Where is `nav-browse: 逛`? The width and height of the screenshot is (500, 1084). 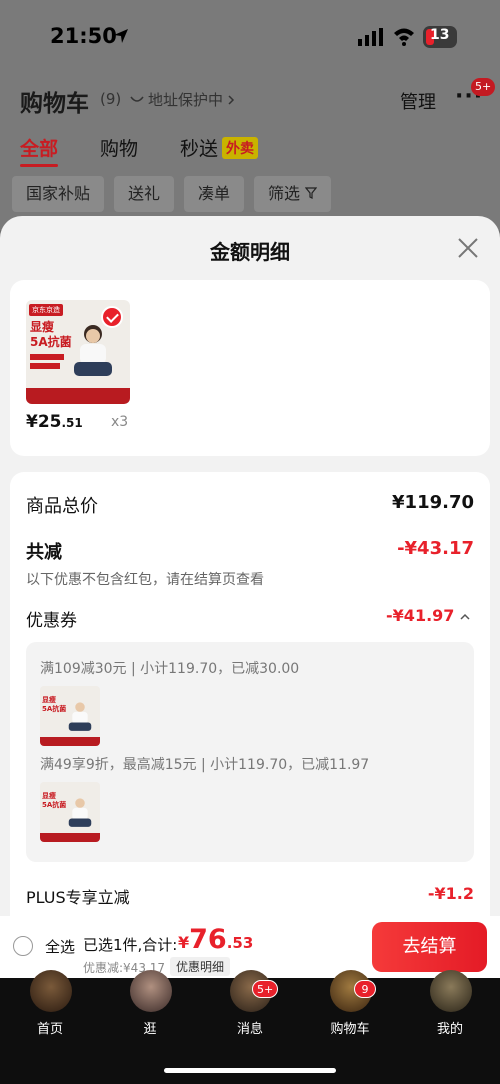 nav-browse: 逛 is located at coordinates (150, 1009).